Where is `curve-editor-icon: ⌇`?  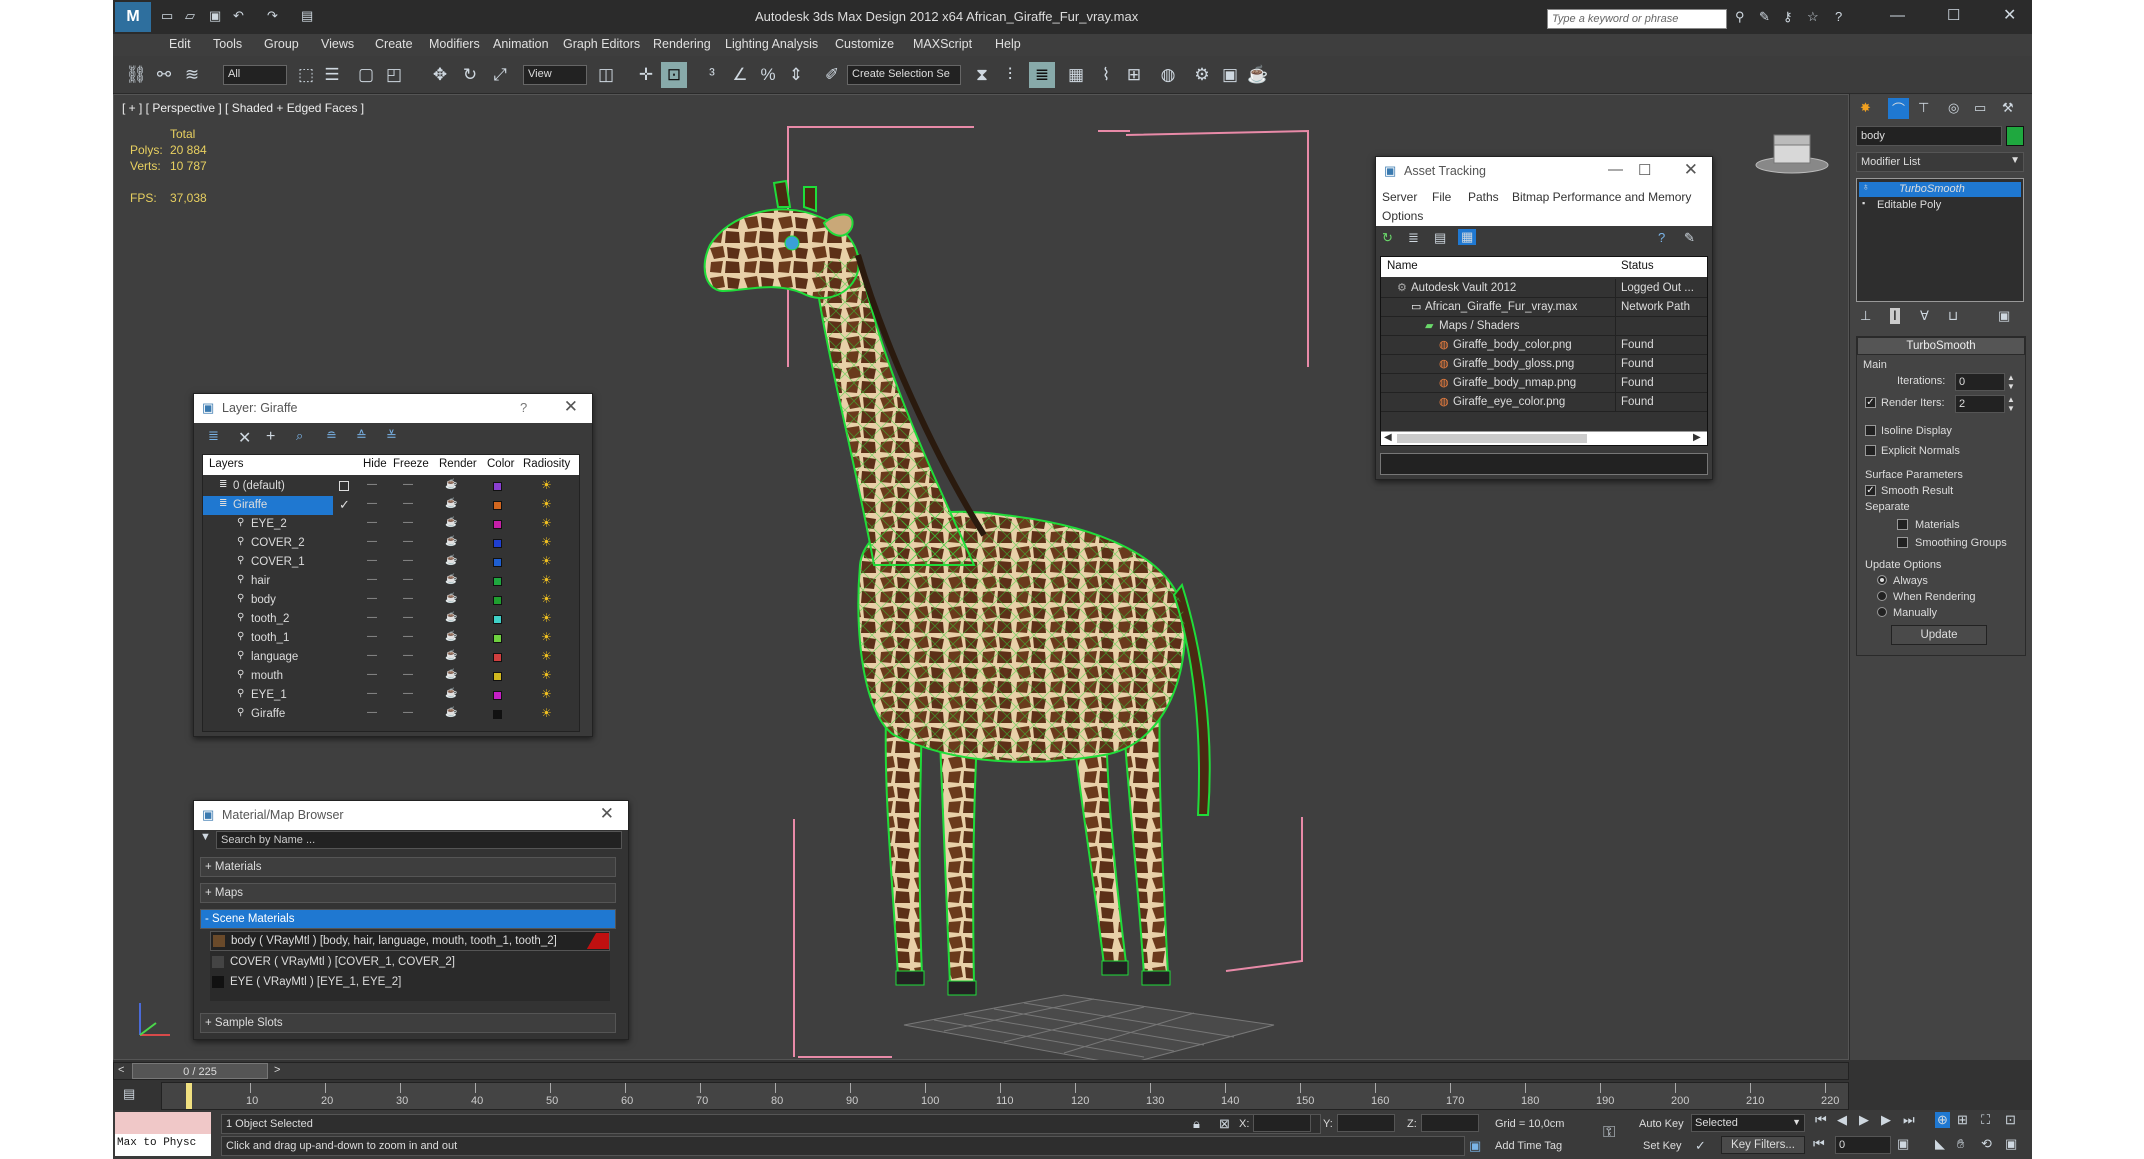
curve-editor-icon: ⌇ is located at coordinates (1106, 75).